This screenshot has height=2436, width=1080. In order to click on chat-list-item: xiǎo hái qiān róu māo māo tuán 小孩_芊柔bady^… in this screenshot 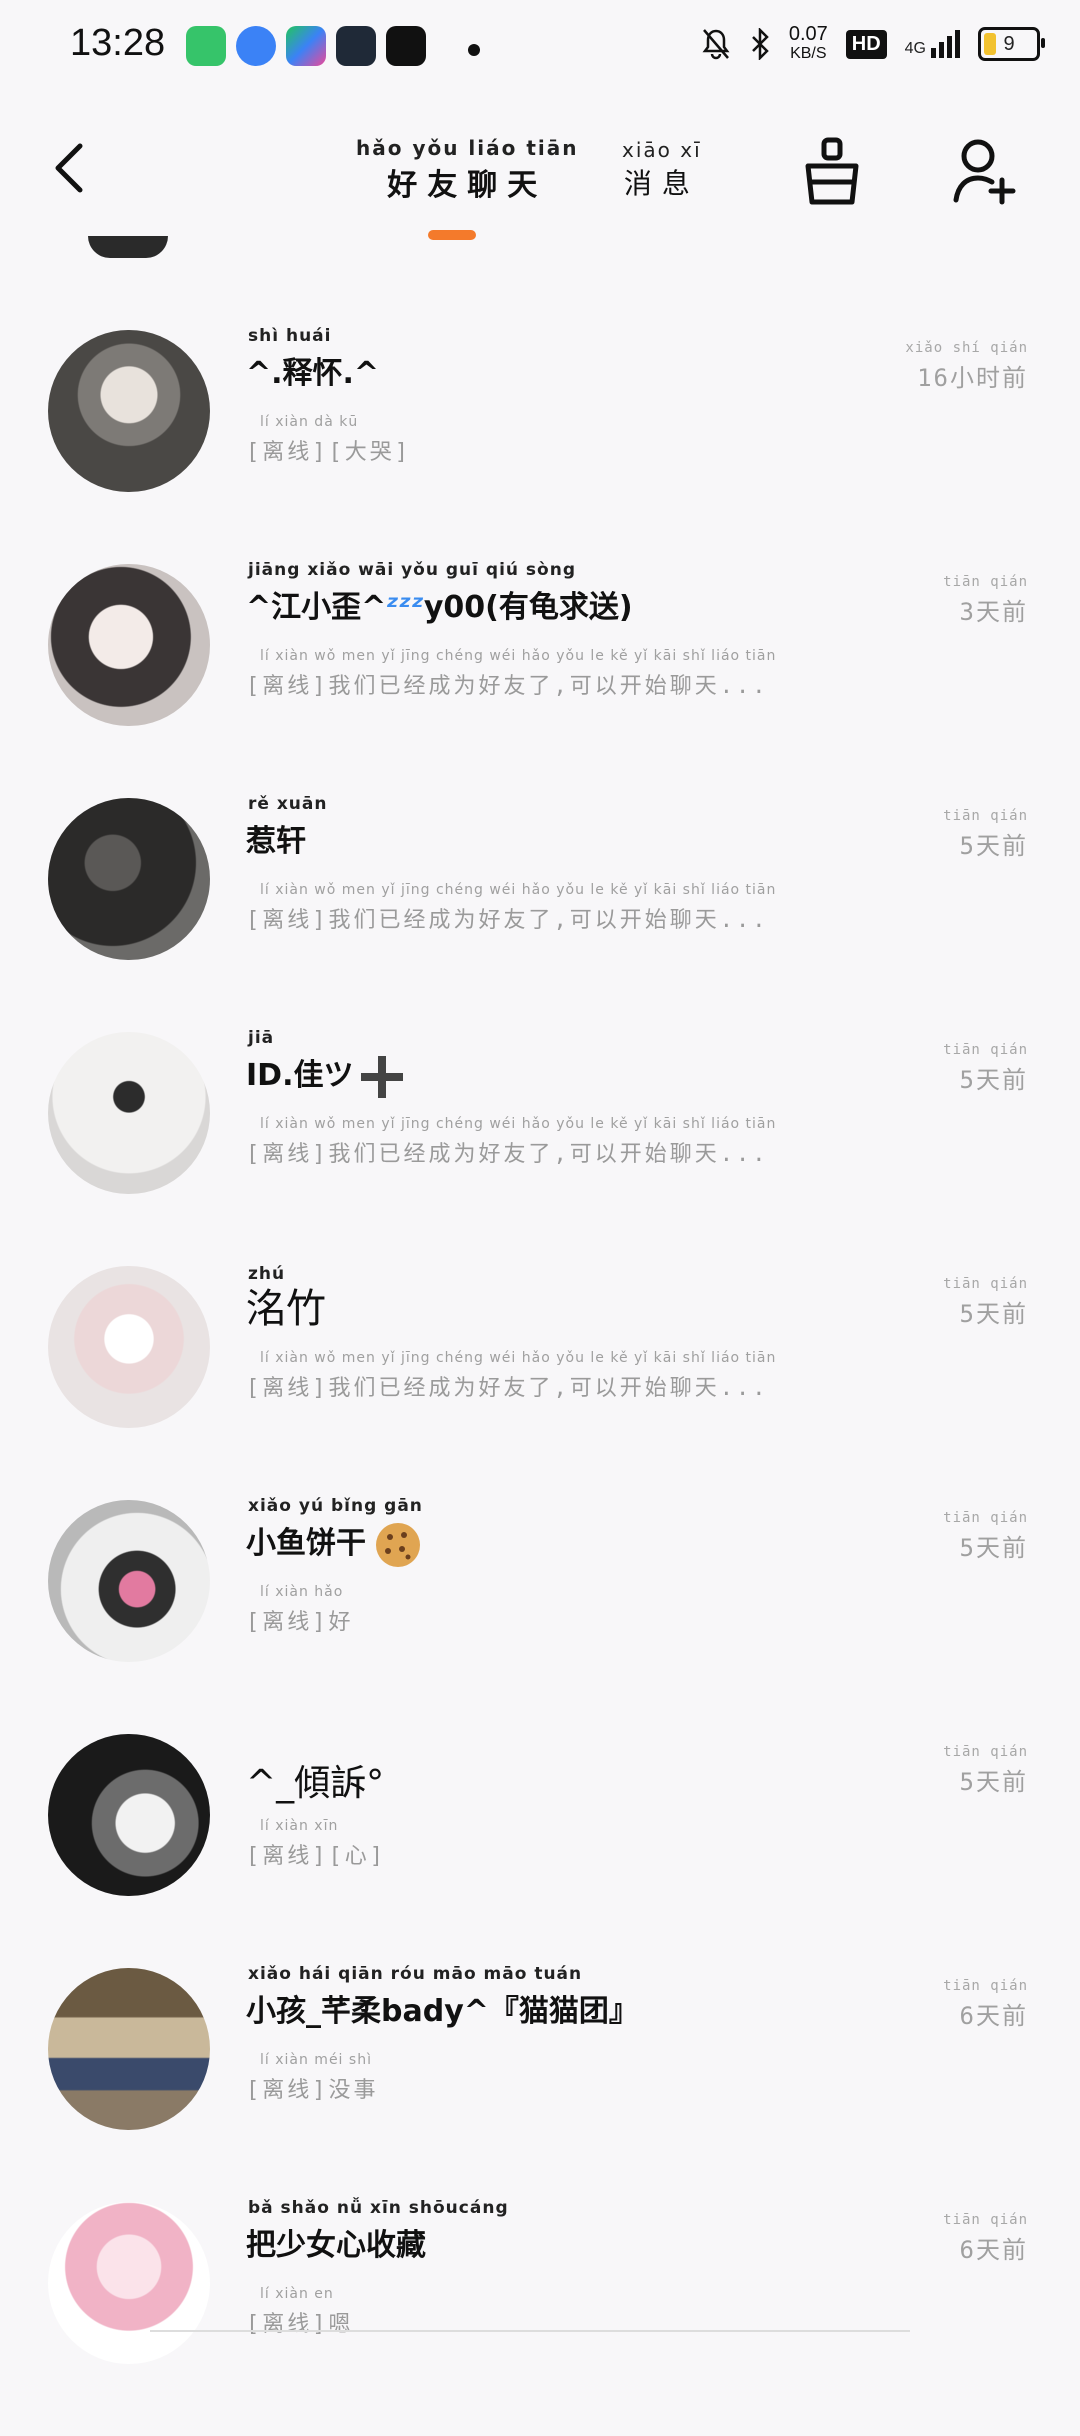, I will do `click(540, 2083)`.